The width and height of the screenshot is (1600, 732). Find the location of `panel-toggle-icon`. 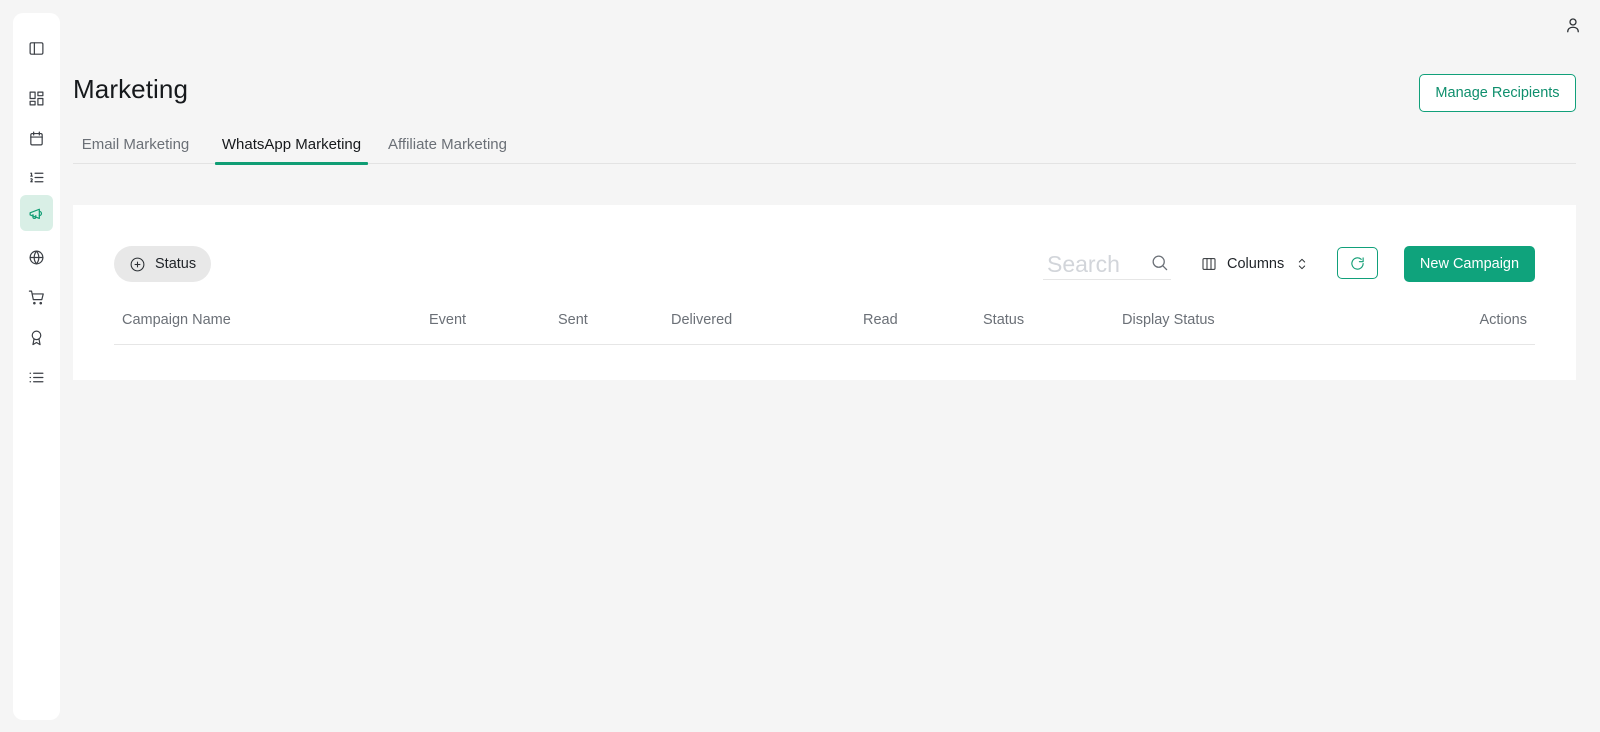

panel-toggle-icon is located at coordinates (36, 48).